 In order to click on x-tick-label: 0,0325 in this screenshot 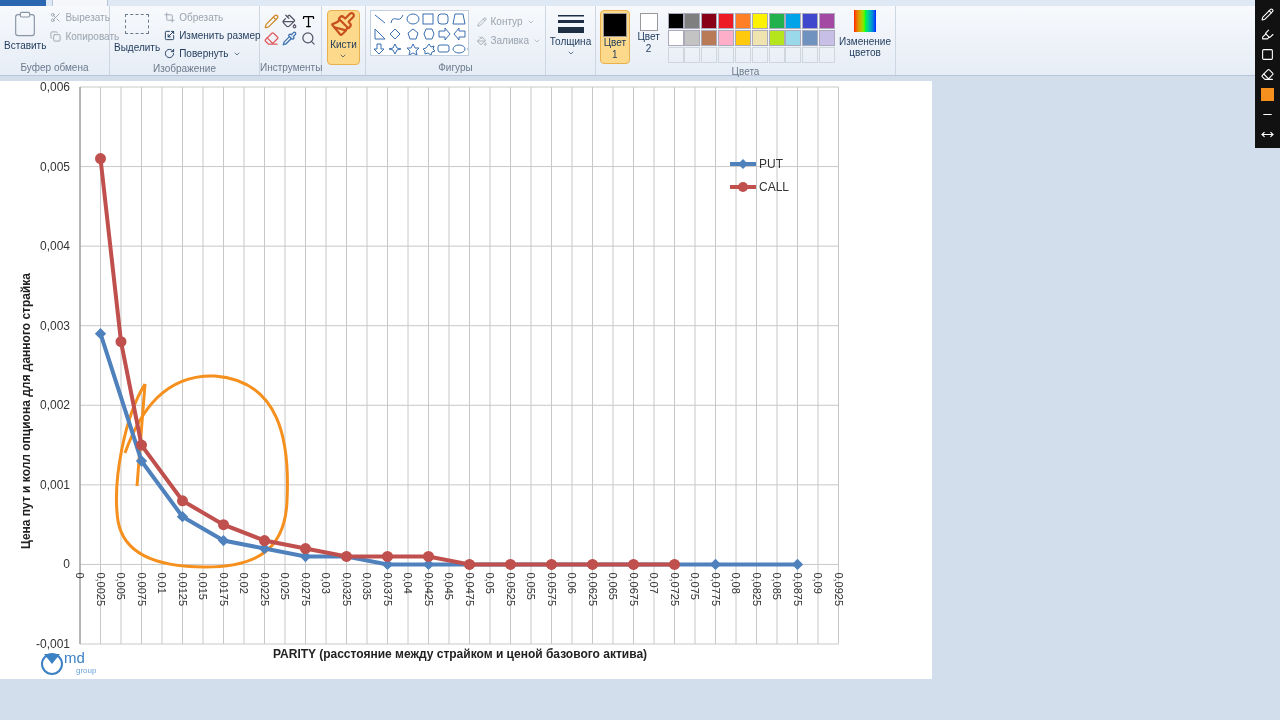, I will do `click(346, 589)`.